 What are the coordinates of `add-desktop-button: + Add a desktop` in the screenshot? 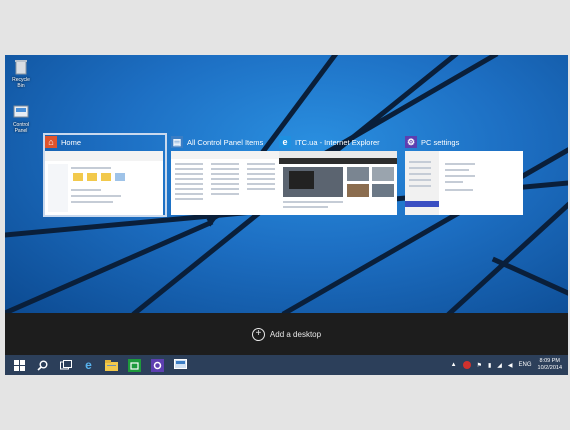 It's located at (286, 334).